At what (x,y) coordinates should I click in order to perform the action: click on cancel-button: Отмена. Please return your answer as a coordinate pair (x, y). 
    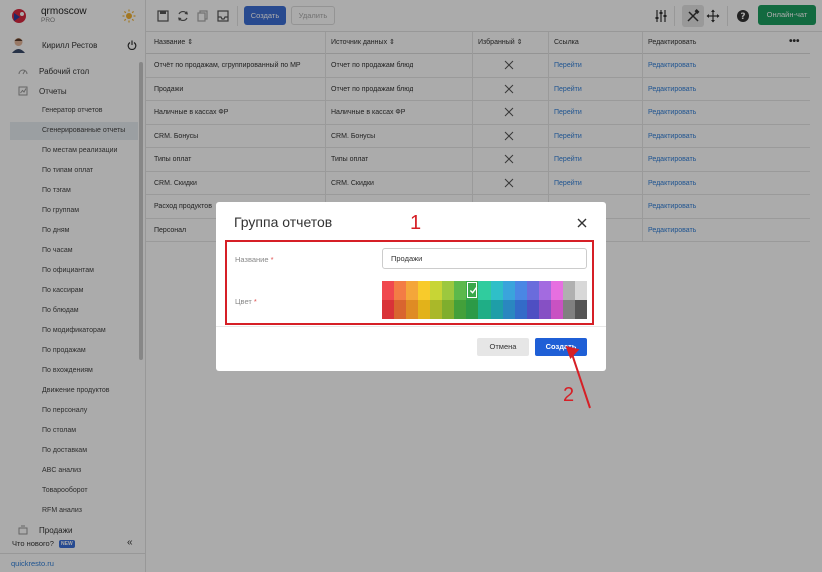
    Looking at the image, I should click on (503, 347).